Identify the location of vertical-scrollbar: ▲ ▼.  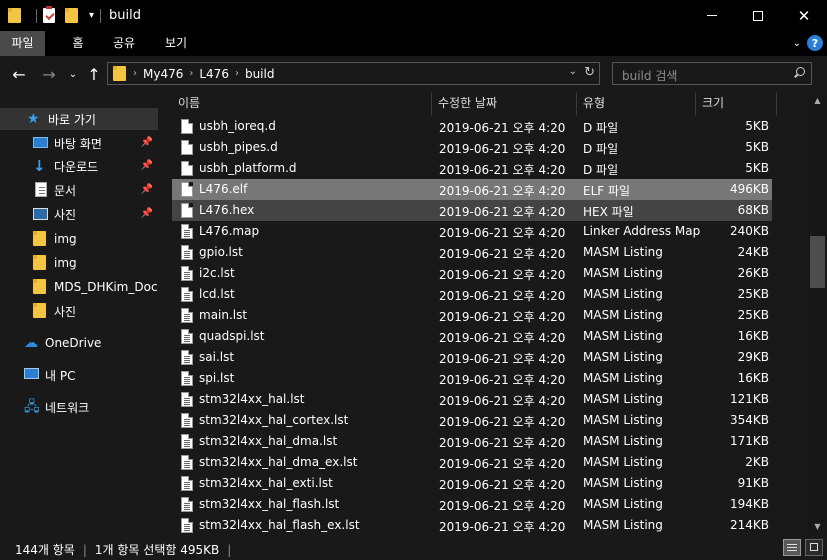
(817, 313).